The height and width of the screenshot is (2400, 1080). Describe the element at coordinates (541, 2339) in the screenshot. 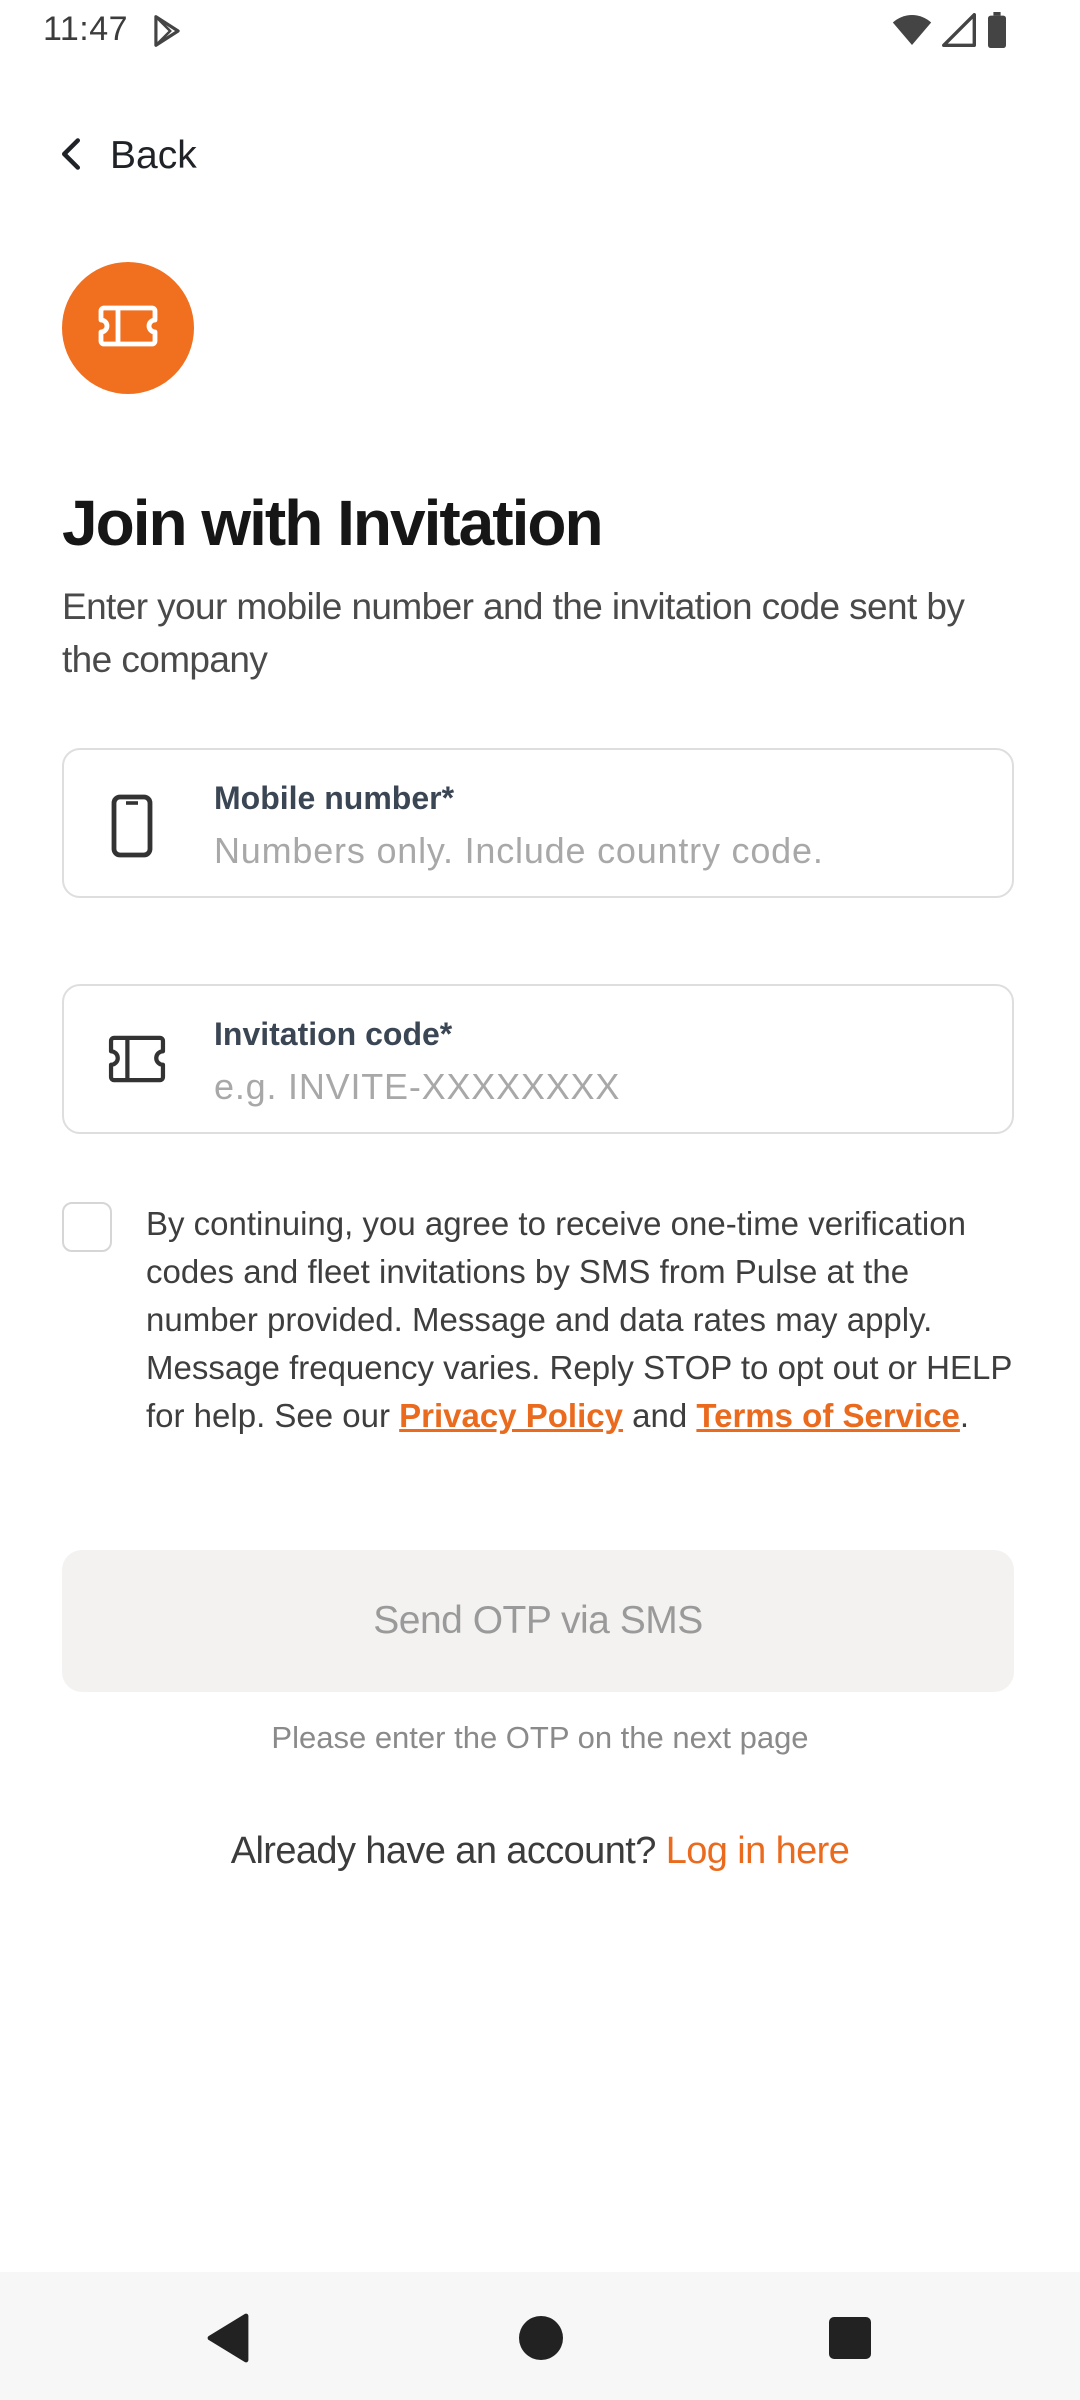

I see `nav-home-icon` at that location.